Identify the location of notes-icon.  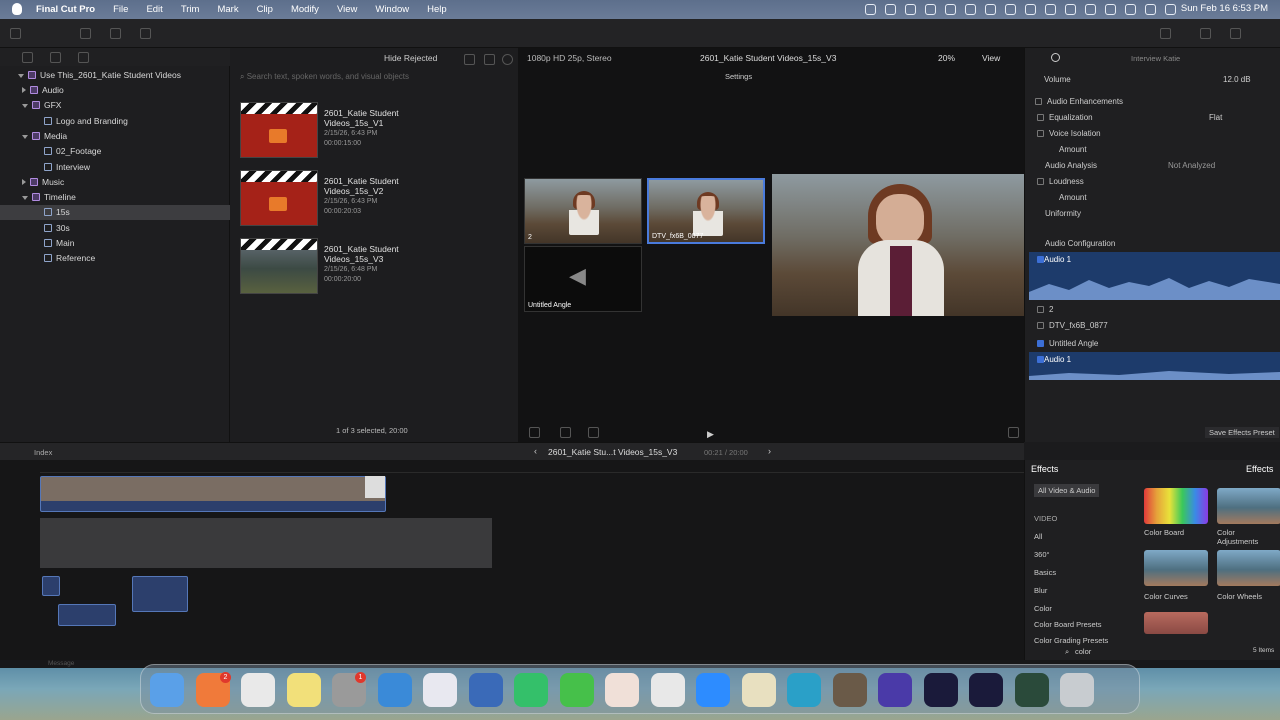
(303, 690).